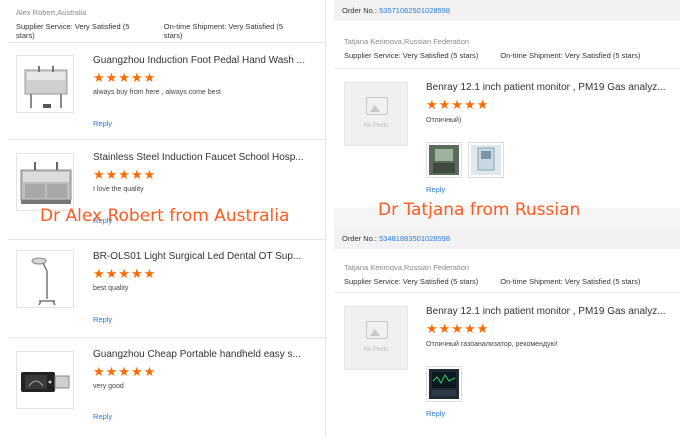 This screenshot has width=680, height=437. Describe the element at coordinates (108, 386) in the screenshot. I see `review-comment: very good` at that location.